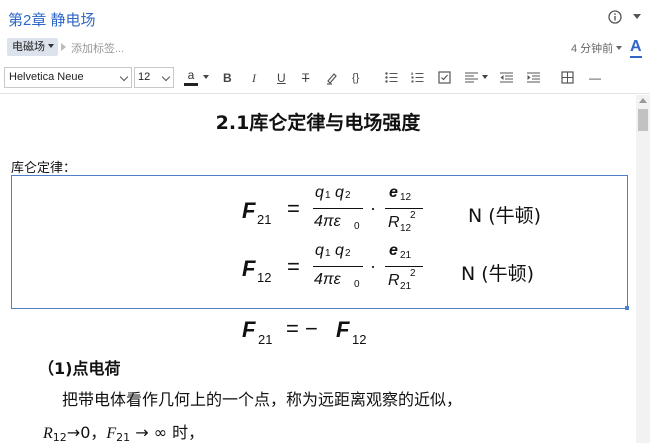  What do you see at coordinates (413, 273) in the screenshot?
I see `eq2-r-sup: 2` at bounding box center [413, 273].